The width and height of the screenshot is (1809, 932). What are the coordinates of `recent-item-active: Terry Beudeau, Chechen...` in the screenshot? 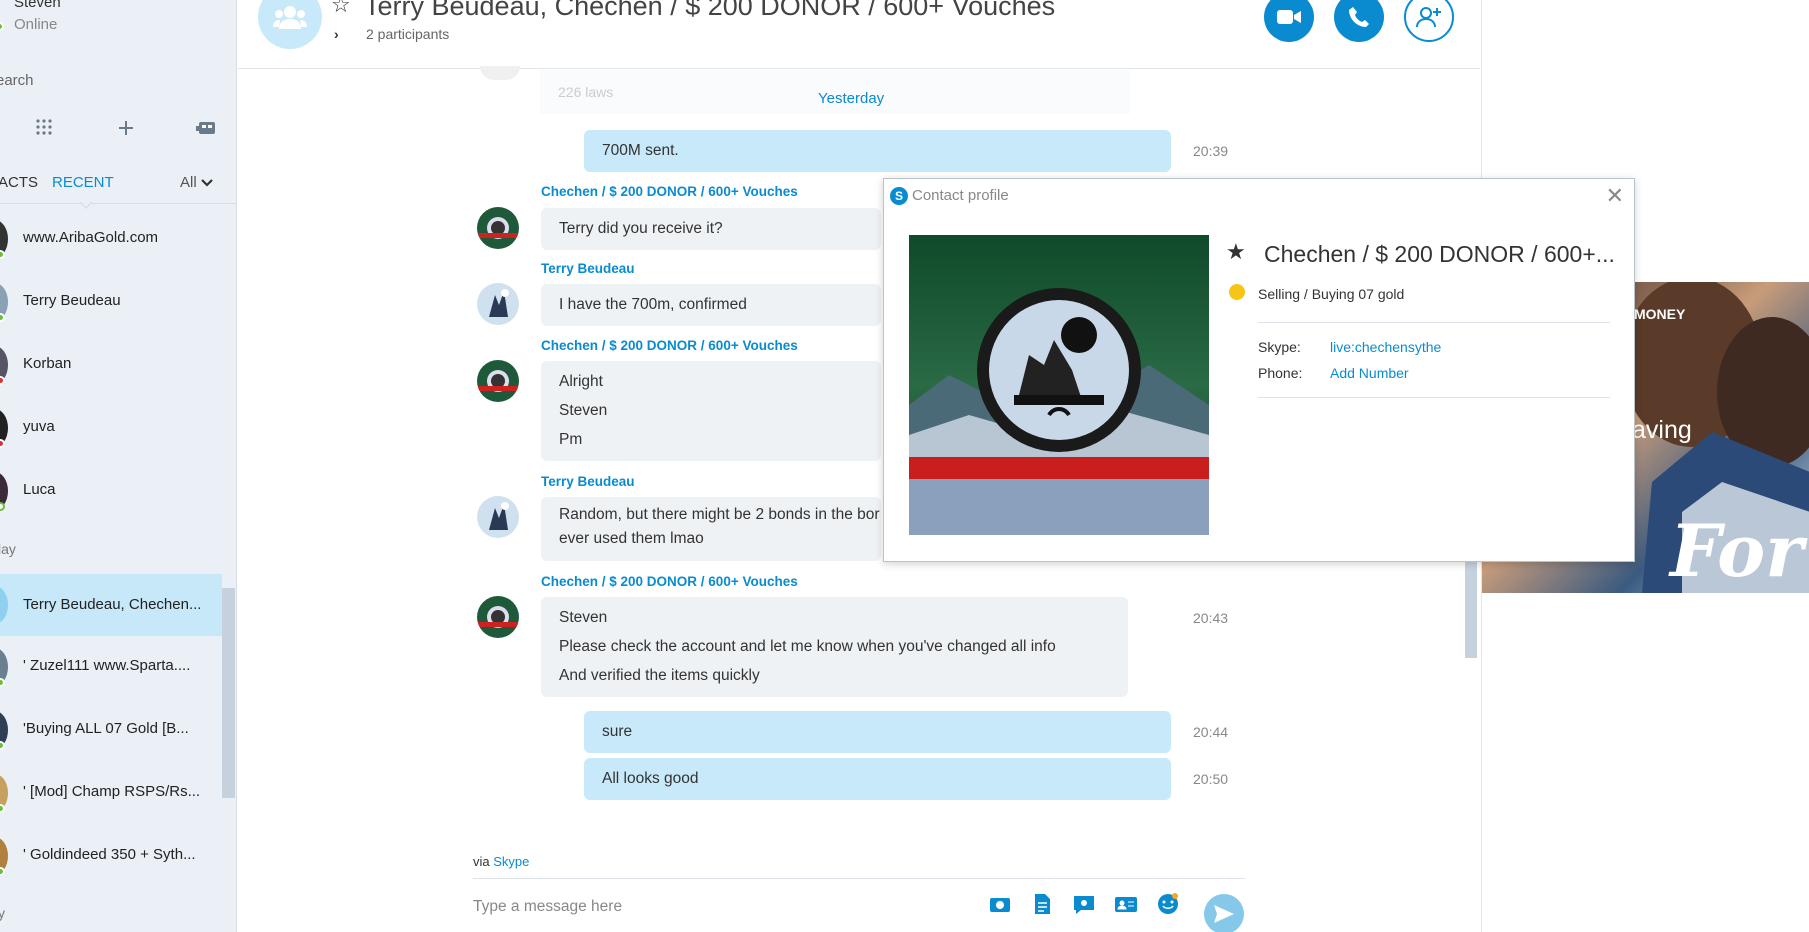 It's located at (111, 605).